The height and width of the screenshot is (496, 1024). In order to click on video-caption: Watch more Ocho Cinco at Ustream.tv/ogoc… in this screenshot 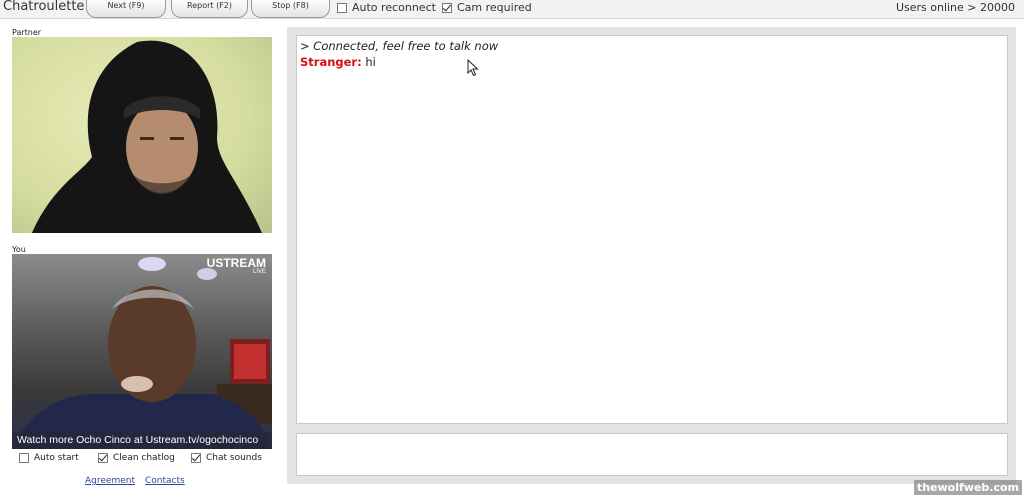, I will do `click(142, 440)`.